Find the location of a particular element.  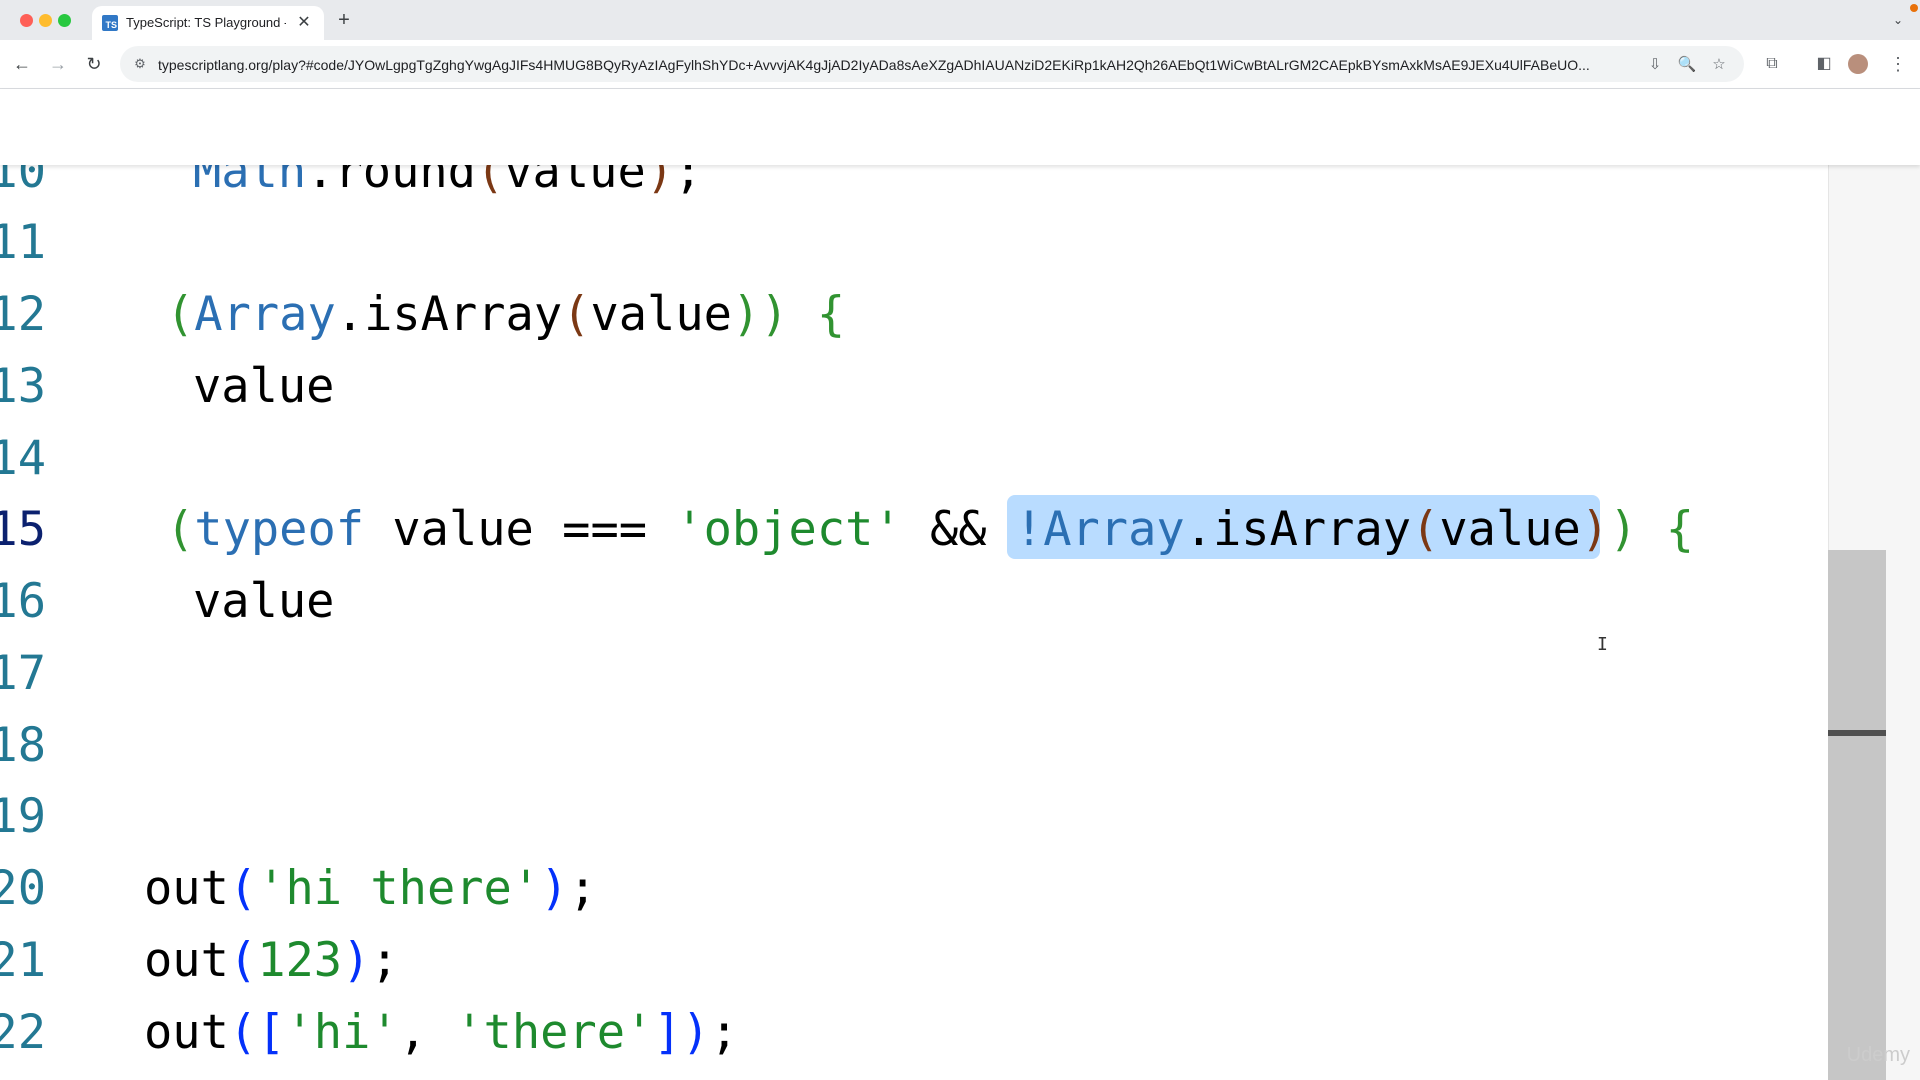

site-settings-icon: ⚙ is located at coordinates (140, 64).